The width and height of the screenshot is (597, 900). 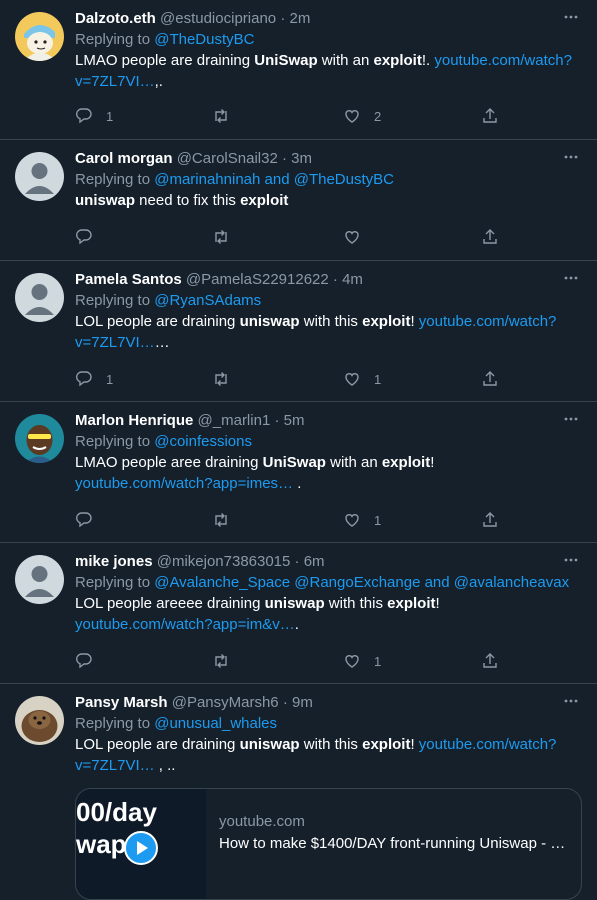 What do you see at coordinates (298, 702) in the screenshot?
I see `timestamp: · 9m` at bounding box center [298, 702].